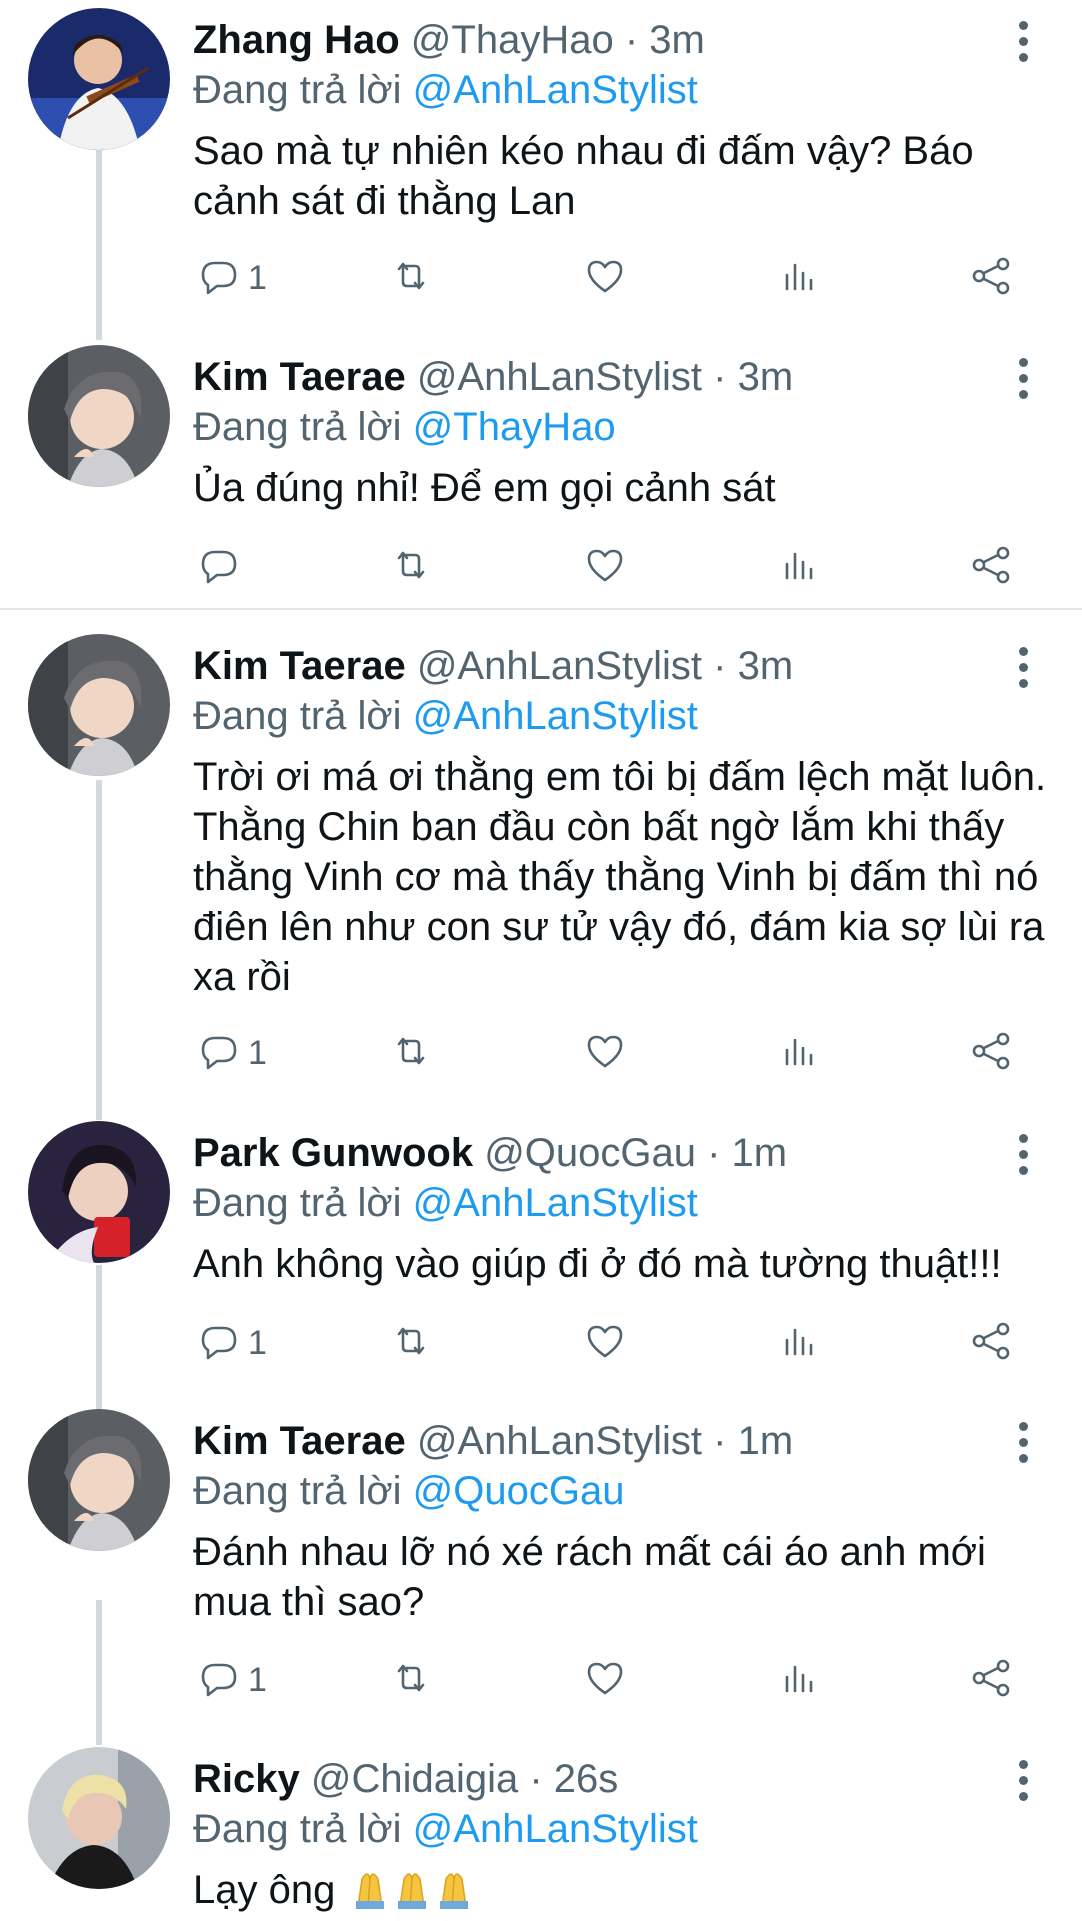 Image resolution: width=1082 pixels, height=1921 pixels. Describe the element at coordinates (493, 1441) in the screenshot. I see `tweet-header: Kim Taerae @AnhLanStylist · 1m` at that location.